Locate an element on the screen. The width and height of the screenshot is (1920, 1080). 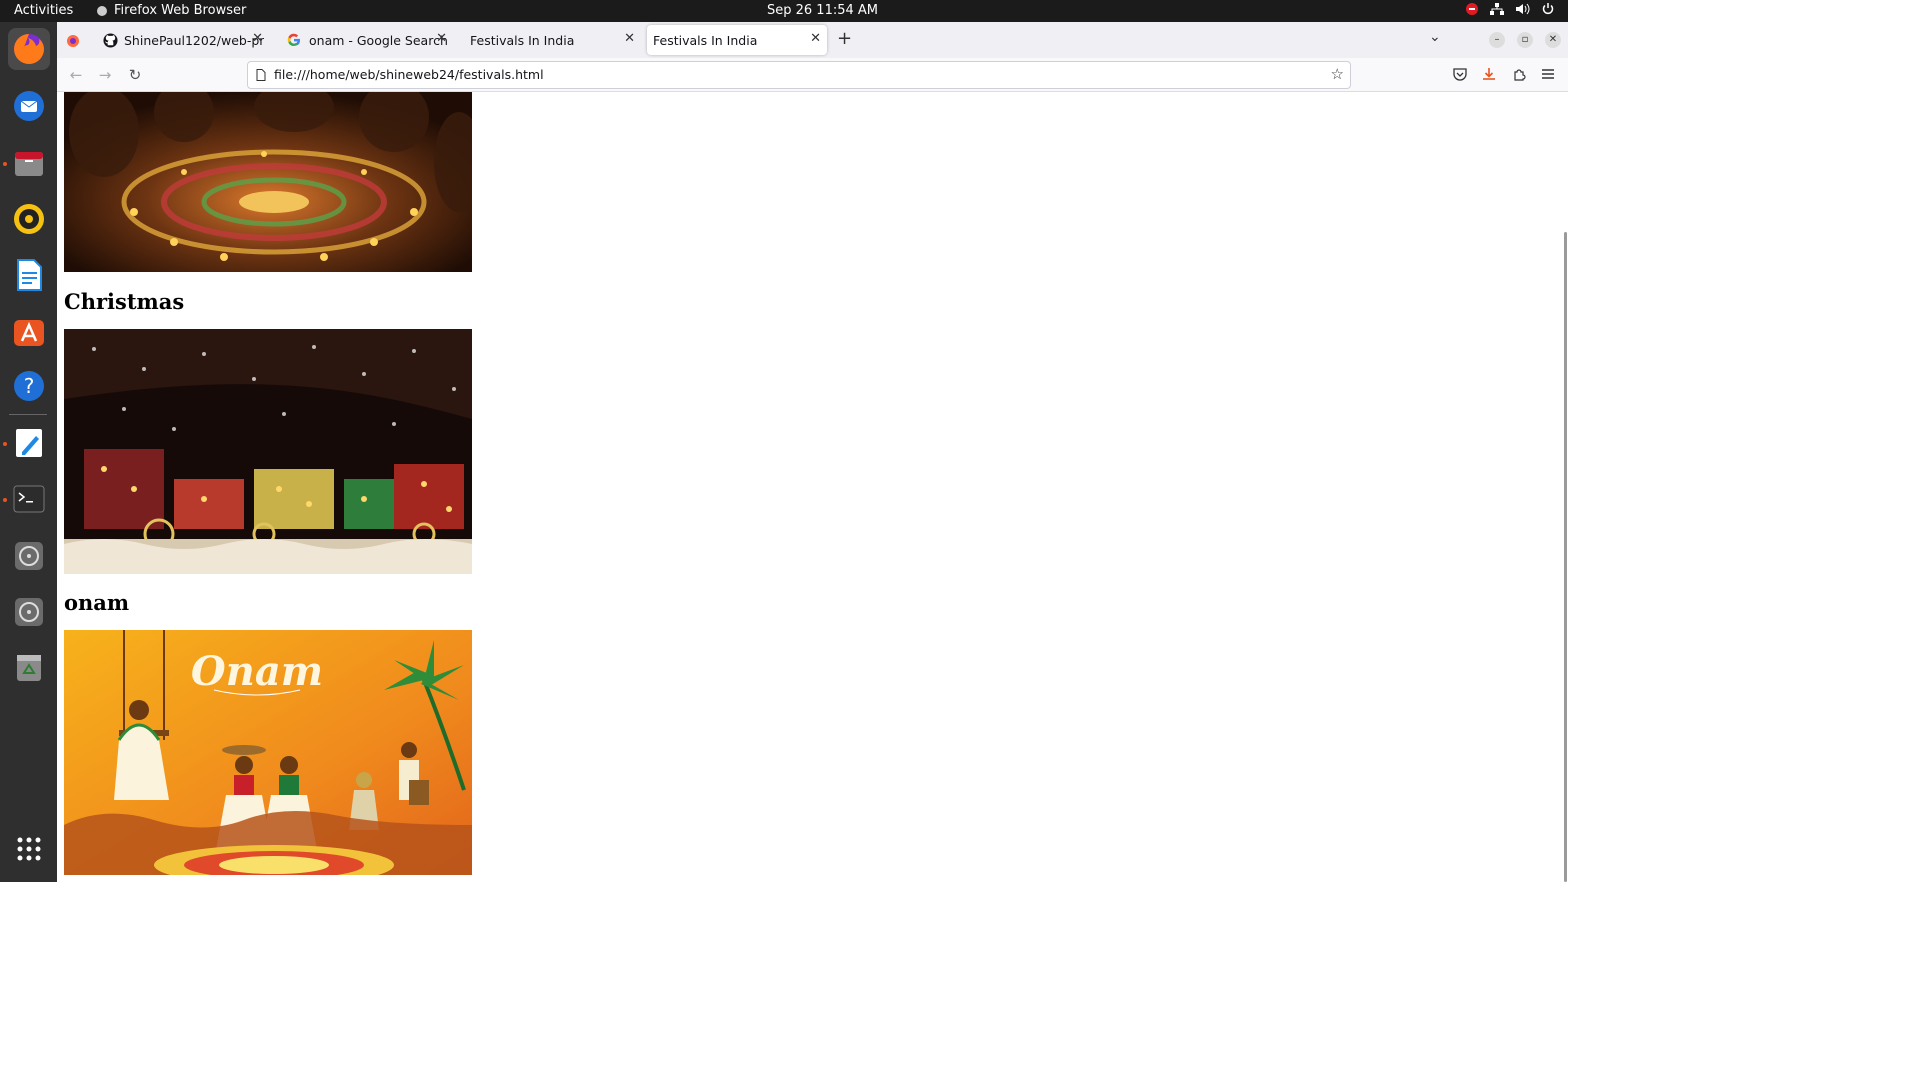
onam-image-title: Onam is located at coordinates (257, 671).